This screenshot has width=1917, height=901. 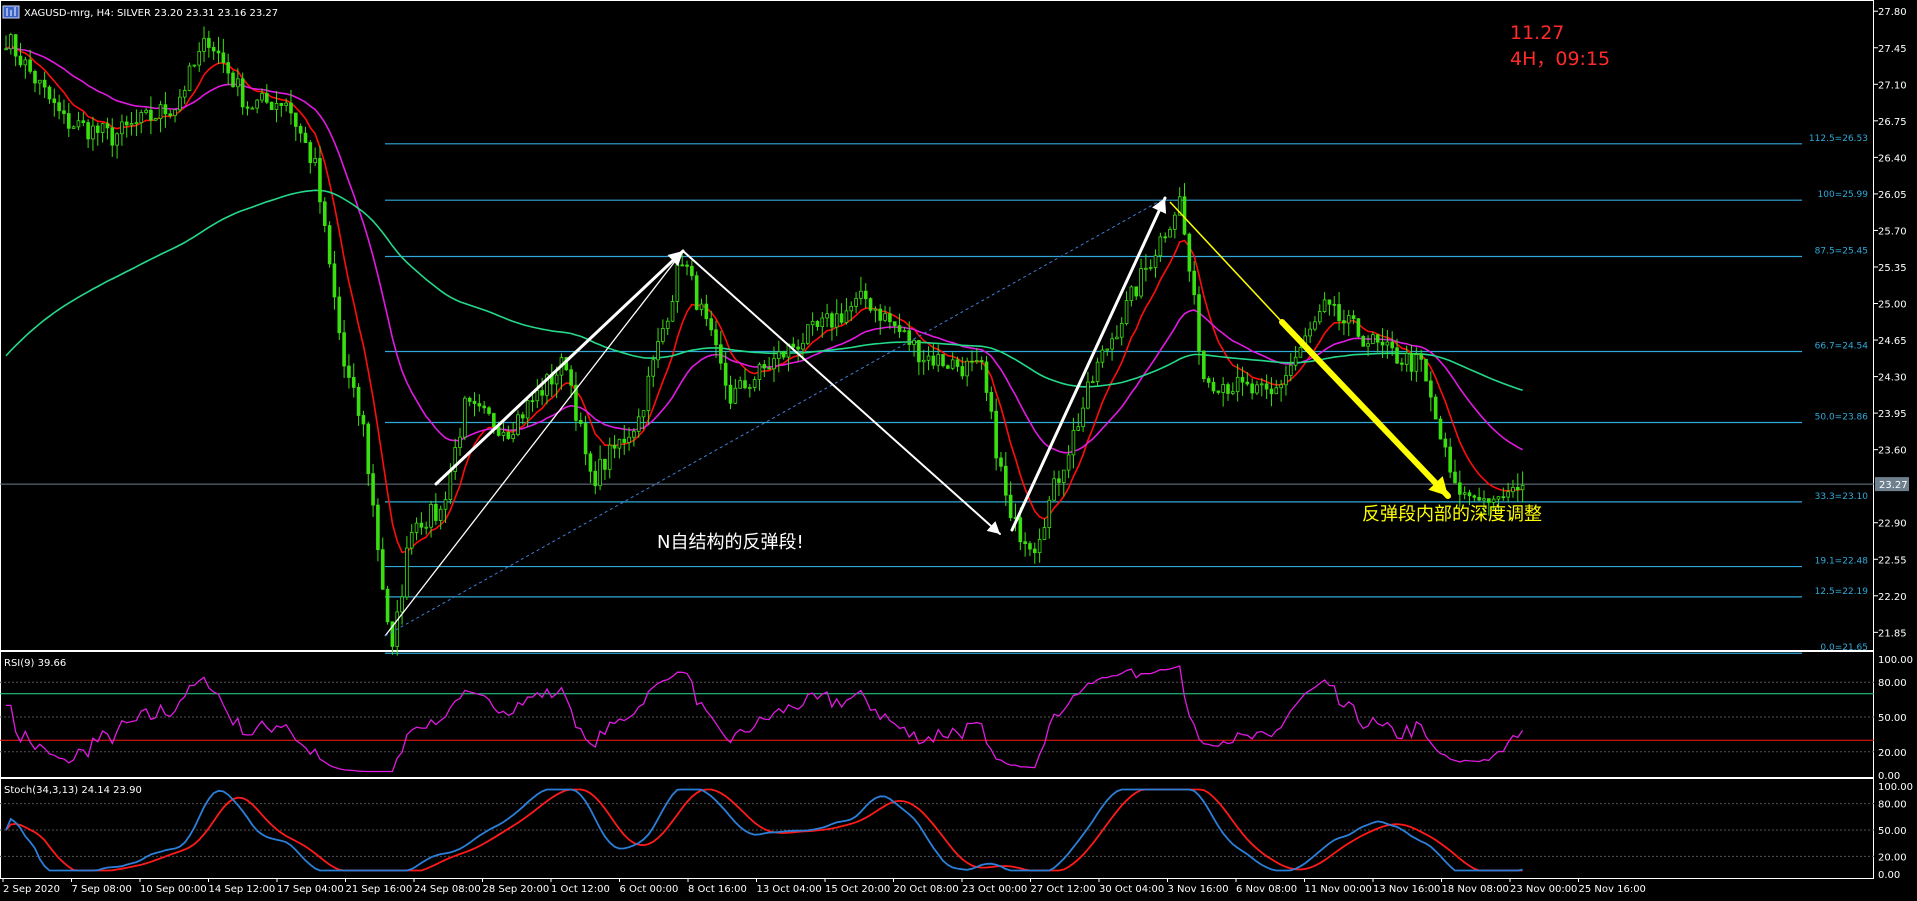 I want to click on deep-adjust-annotation: 反弹段内部的深度调整, so click(x=1452, y=514).